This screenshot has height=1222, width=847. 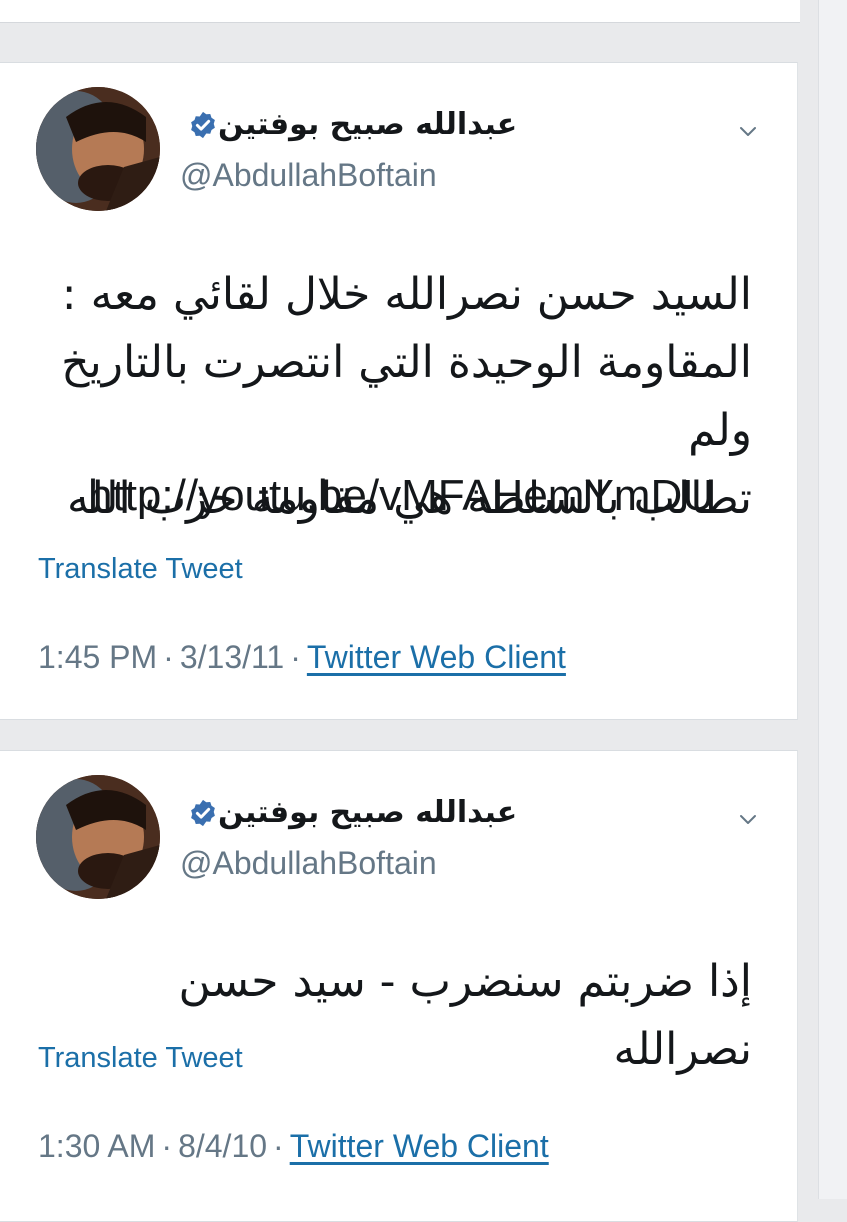 What do you see at coordinates (406, 294) in the screenshot?
I see `tweet-text-line: السيد حسن نصرالله خلال لقائي معه :` at bounding box center [406, 294].